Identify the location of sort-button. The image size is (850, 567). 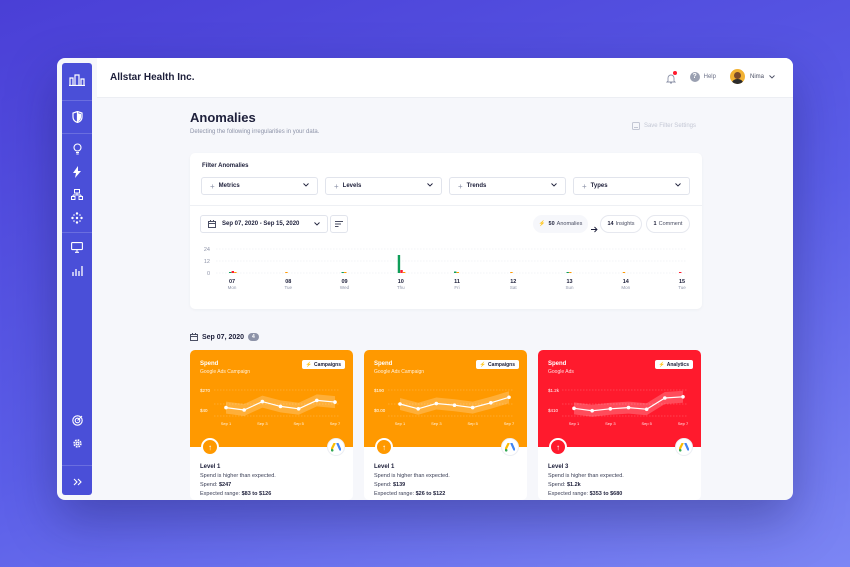
(339, 224).